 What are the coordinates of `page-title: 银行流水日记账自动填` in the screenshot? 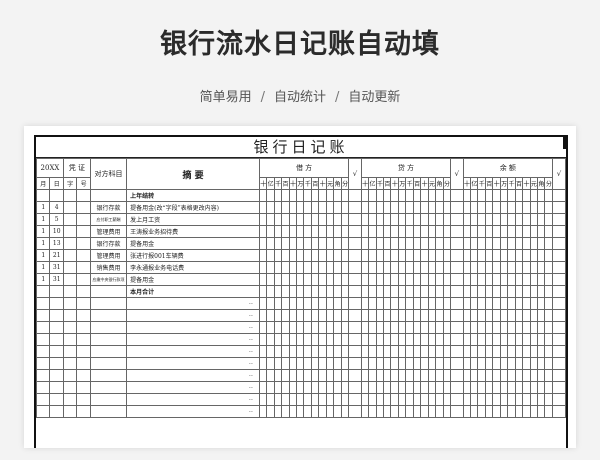 It's located at (300, 44).